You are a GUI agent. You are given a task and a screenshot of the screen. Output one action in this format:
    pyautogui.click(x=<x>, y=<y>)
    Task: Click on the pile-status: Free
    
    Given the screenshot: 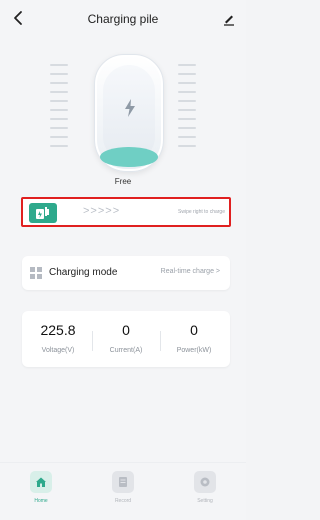 What is the action you would take?
    pyautogui.click(x=123, y=181)
    